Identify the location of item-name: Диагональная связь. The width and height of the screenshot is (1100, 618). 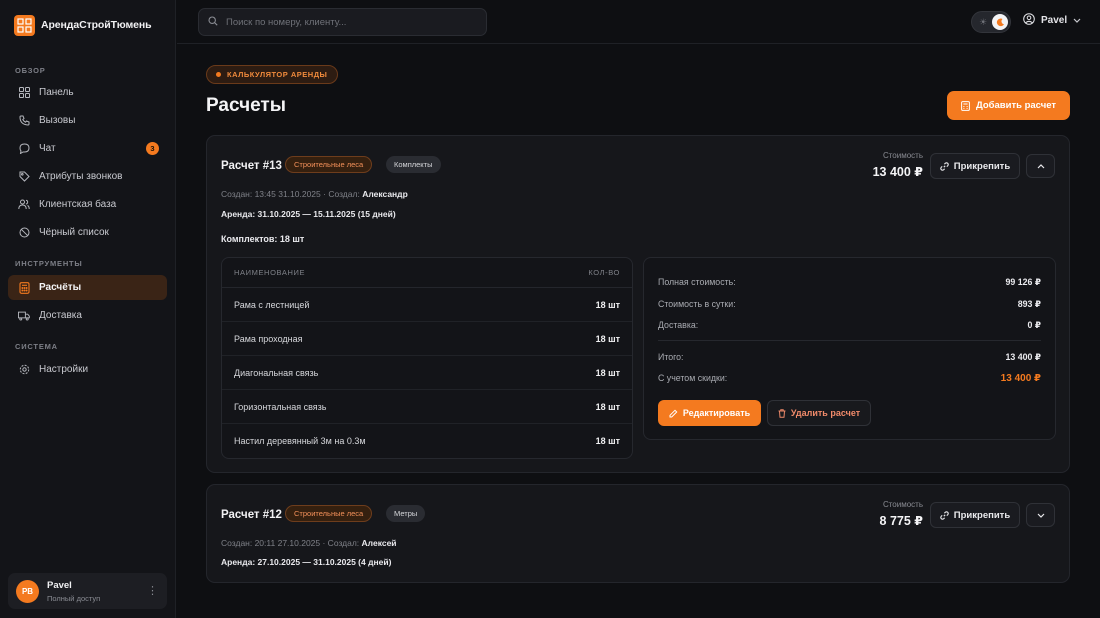
(276, 372).